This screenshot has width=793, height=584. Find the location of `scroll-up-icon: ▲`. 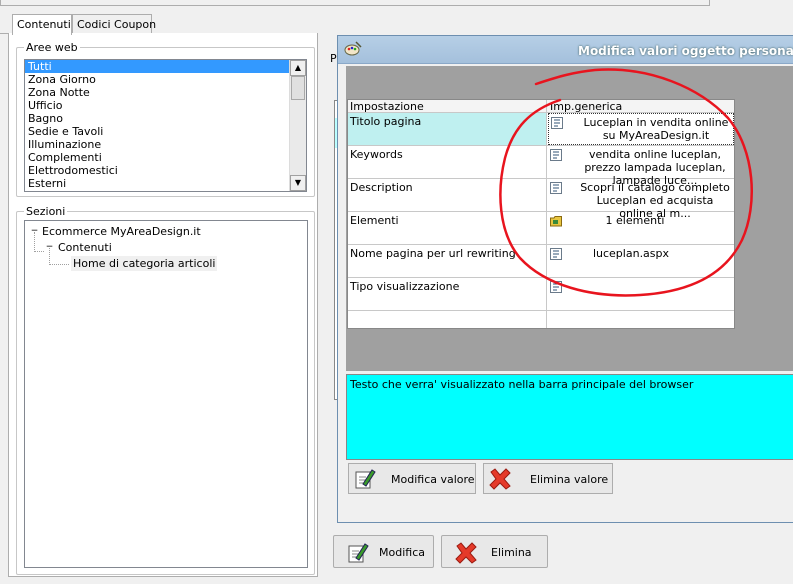

scroll-up-icon: ▲ is located at coordinates (298, 68).